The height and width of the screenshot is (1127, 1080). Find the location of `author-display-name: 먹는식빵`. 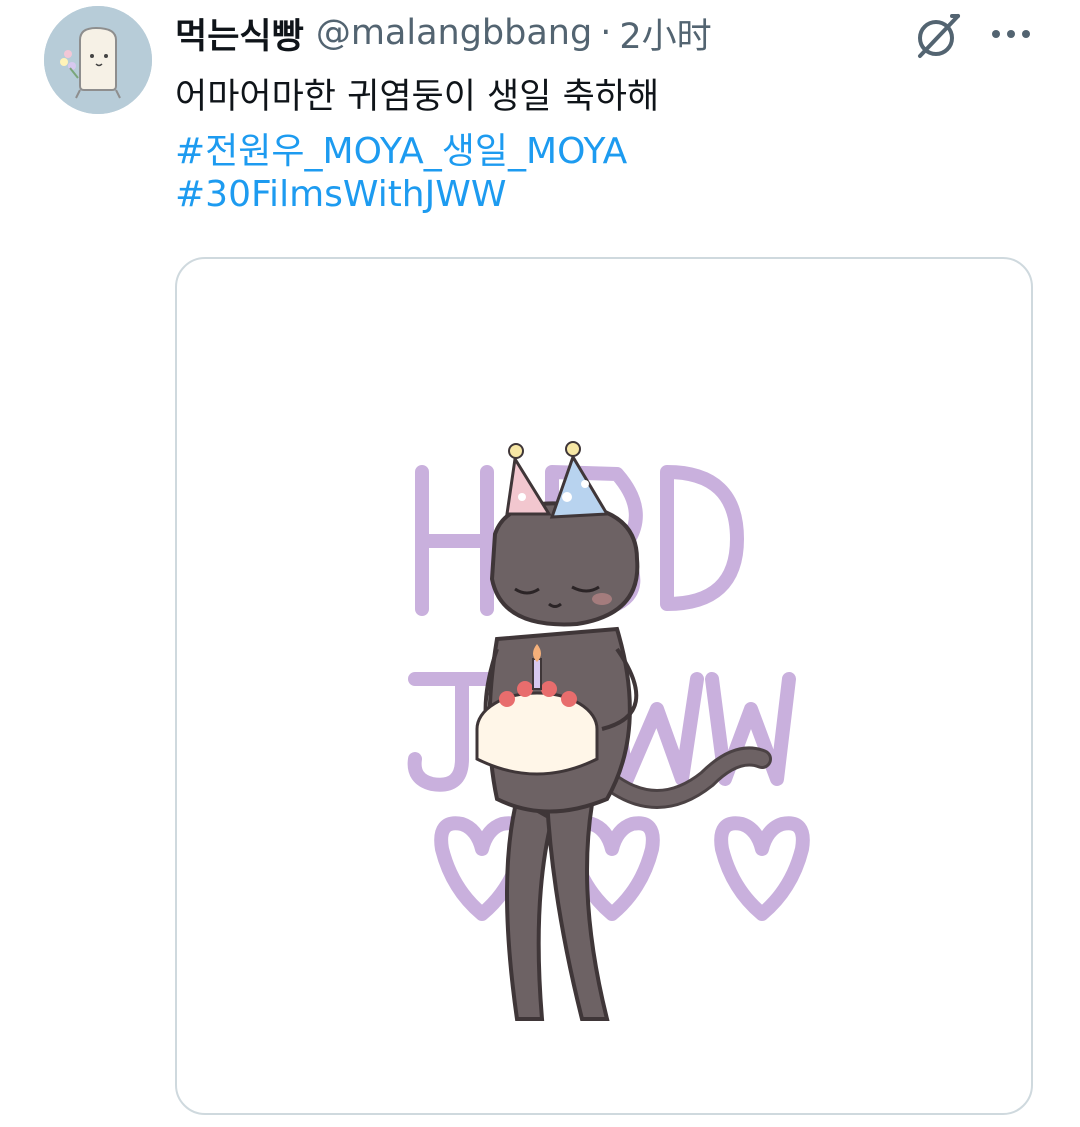

author-display-name: 먹는식빵 is located at coordinates (239, 33).